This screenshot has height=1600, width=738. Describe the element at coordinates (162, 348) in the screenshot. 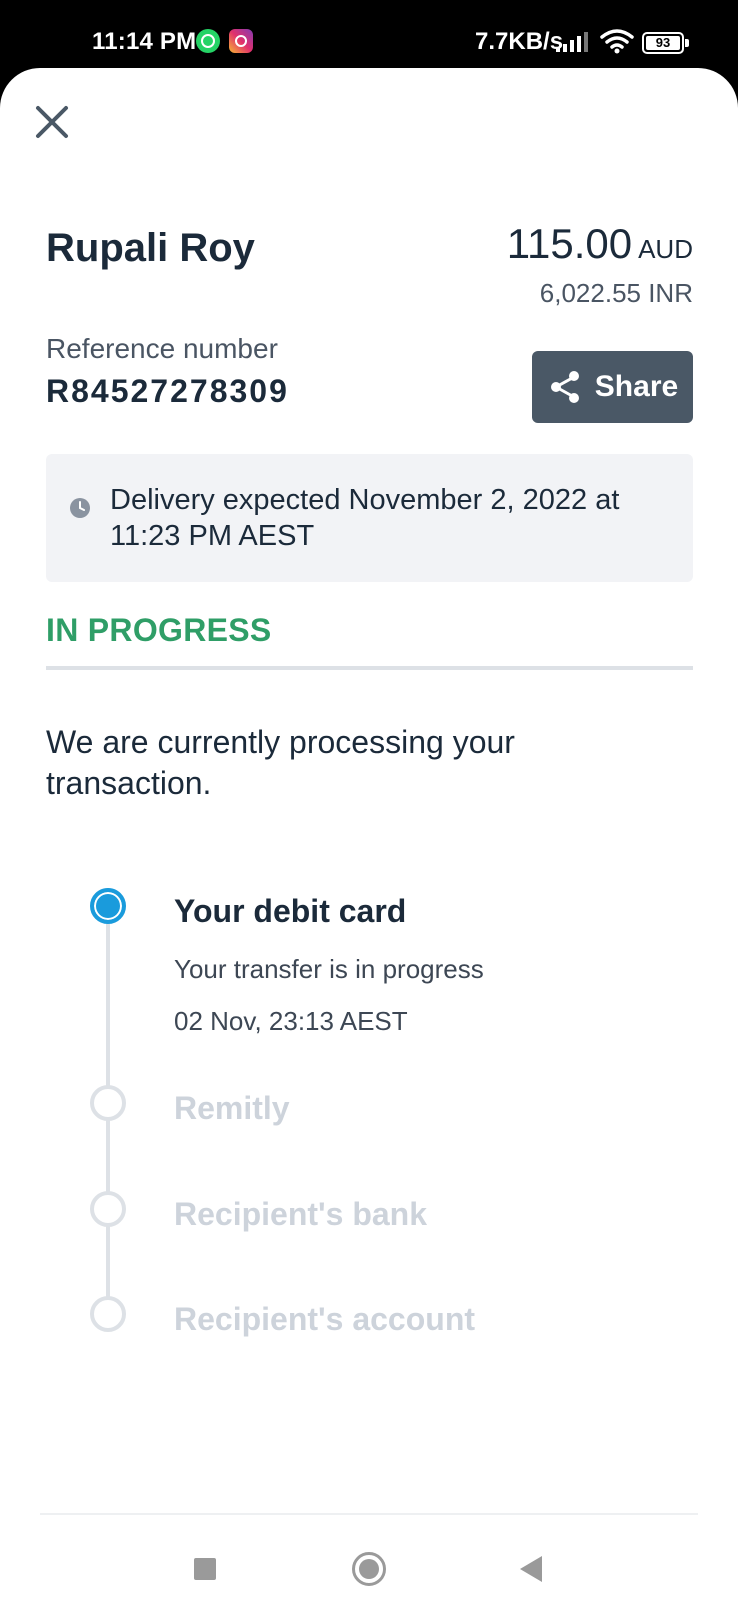

I see `reference-label: Reference number` at that location.